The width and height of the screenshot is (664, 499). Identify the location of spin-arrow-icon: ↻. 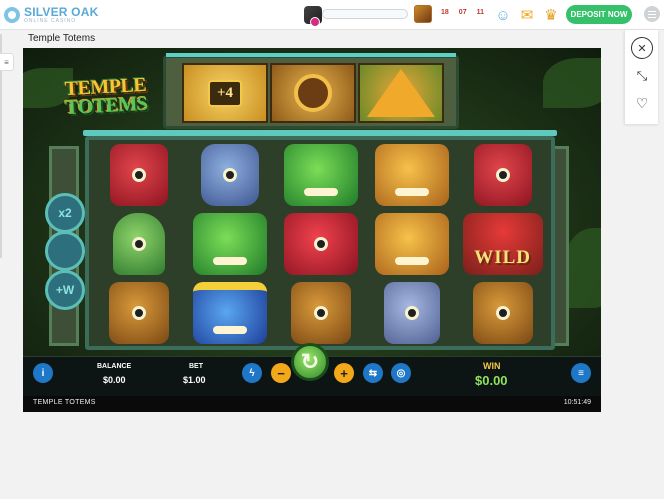
(310, 361).